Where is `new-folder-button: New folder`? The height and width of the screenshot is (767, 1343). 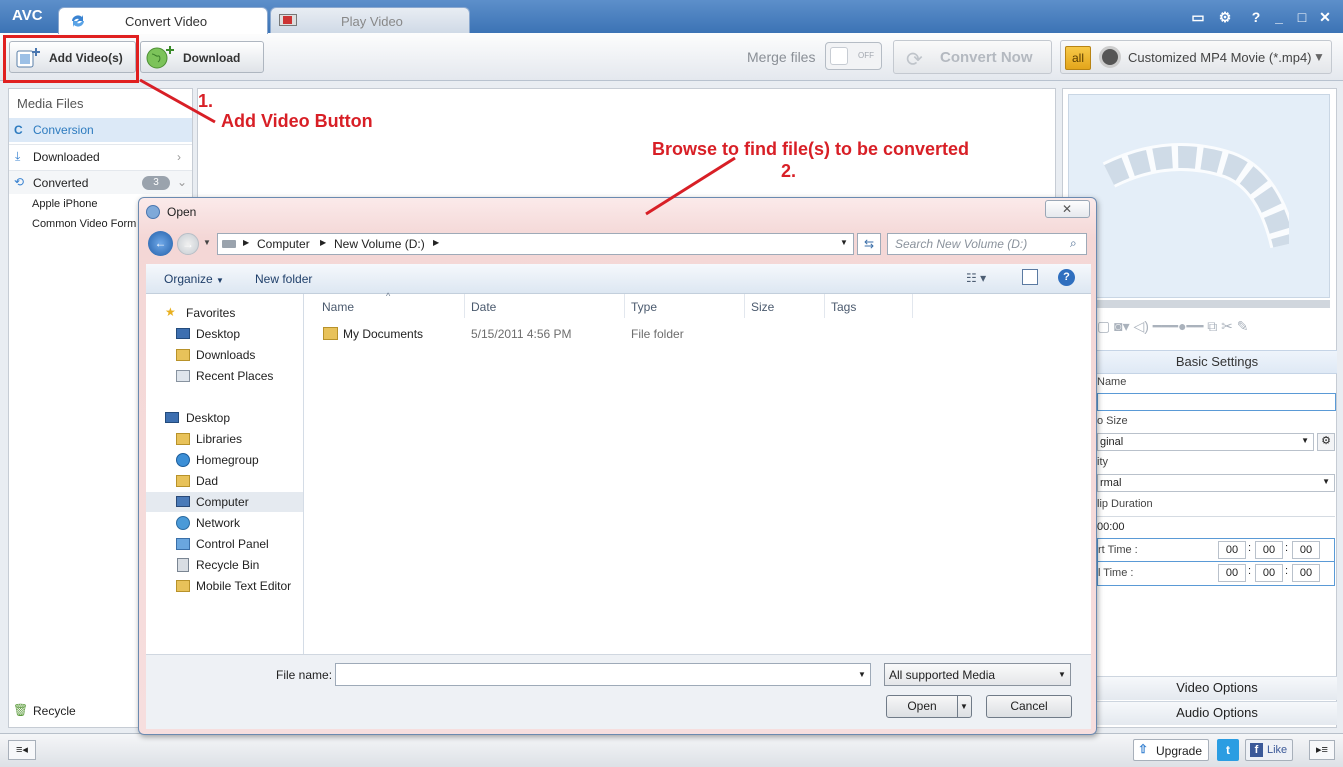
new-folder-button: New folder is located at coordinates (283, 279).